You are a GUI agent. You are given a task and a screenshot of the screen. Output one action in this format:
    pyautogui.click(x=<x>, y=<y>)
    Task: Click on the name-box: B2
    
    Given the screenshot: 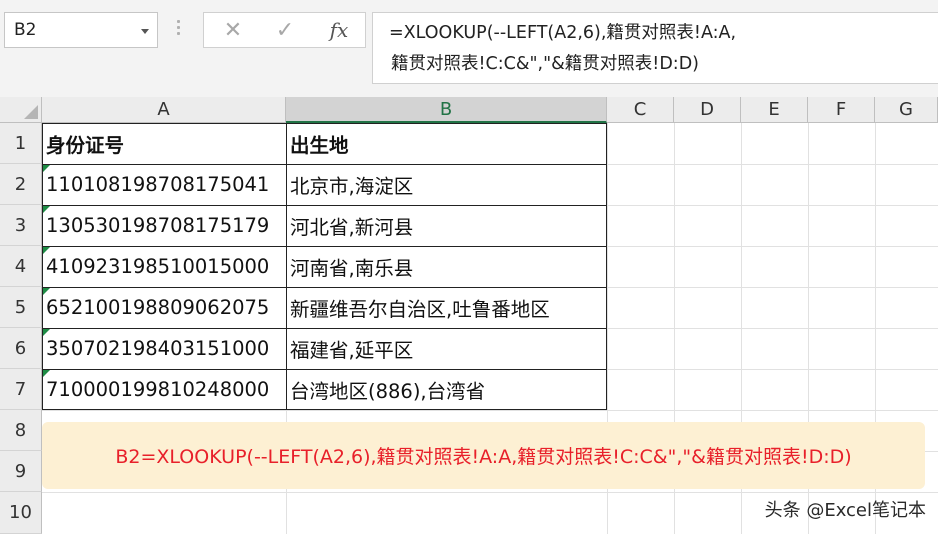 What is the action you would take?
    pyautogui.click(x=81, y=30)
    